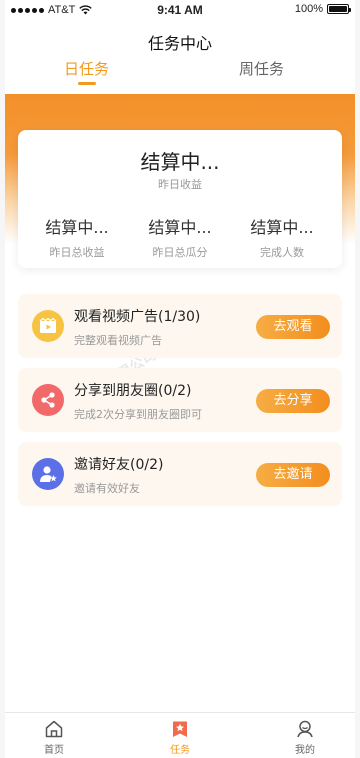  What do you see at coordinates (305, 750) in the screenshot?
I see `tabbar-label: 我的` at bounding box center [305, 750].